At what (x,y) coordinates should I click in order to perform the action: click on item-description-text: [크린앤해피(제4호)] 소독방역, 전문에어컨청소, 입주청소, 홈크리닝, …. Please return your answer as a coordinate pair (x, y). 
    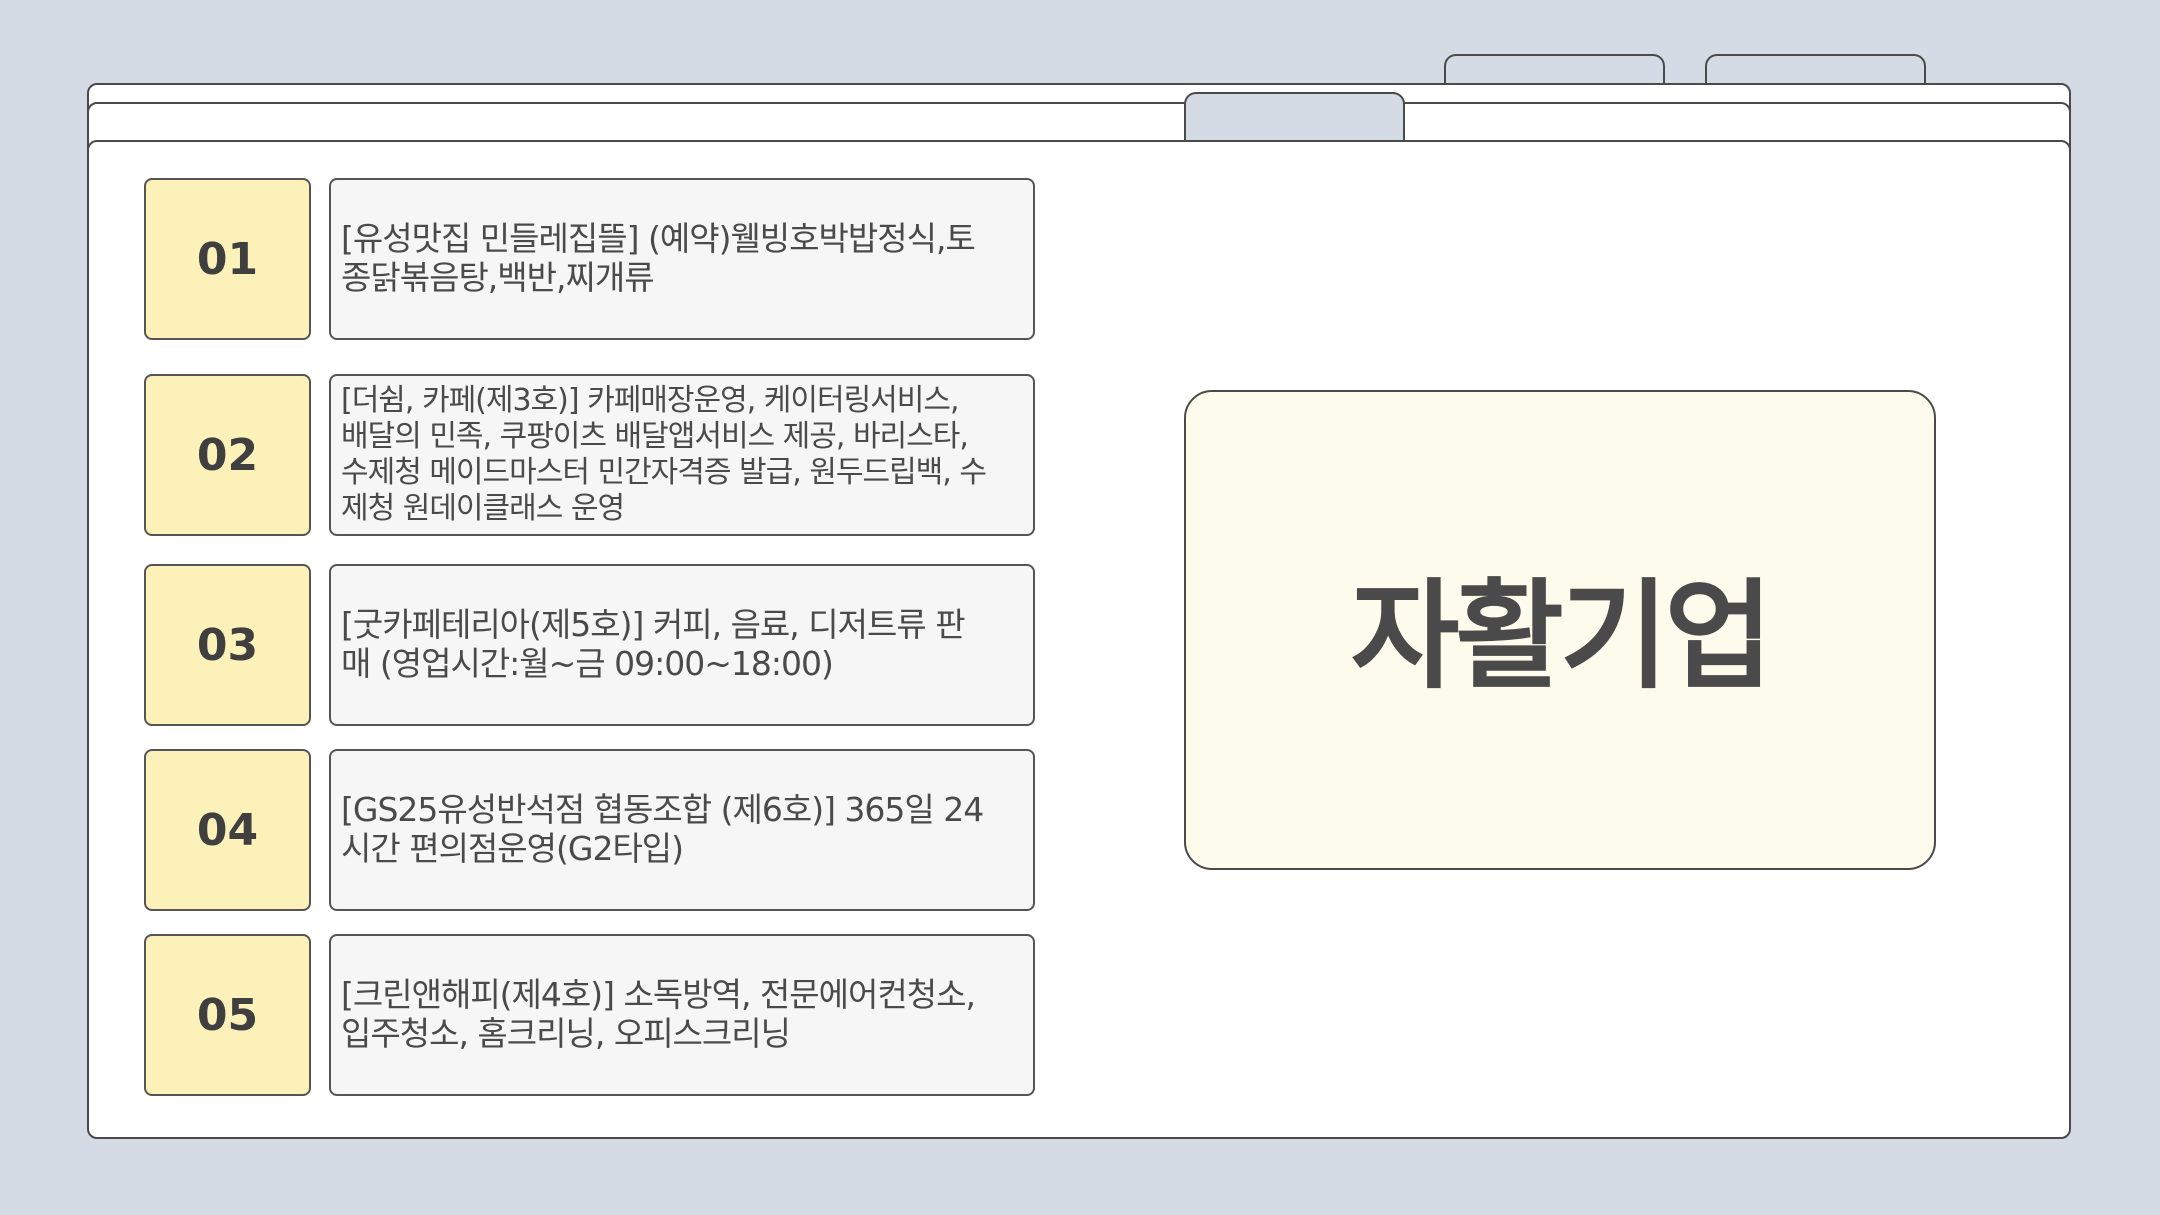
    Looking at the image, I should click on (658, 1014).